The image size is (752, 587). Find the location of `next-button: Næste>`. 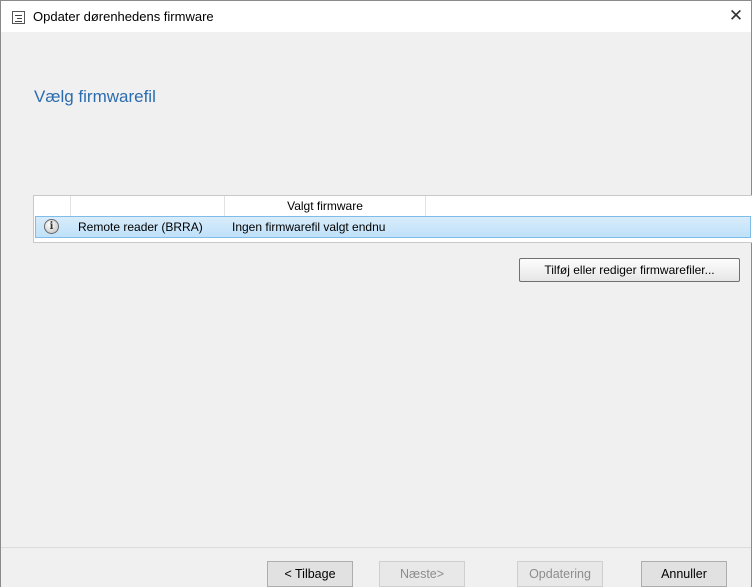

next-button: Næste> is located at coordinates (422, 574).